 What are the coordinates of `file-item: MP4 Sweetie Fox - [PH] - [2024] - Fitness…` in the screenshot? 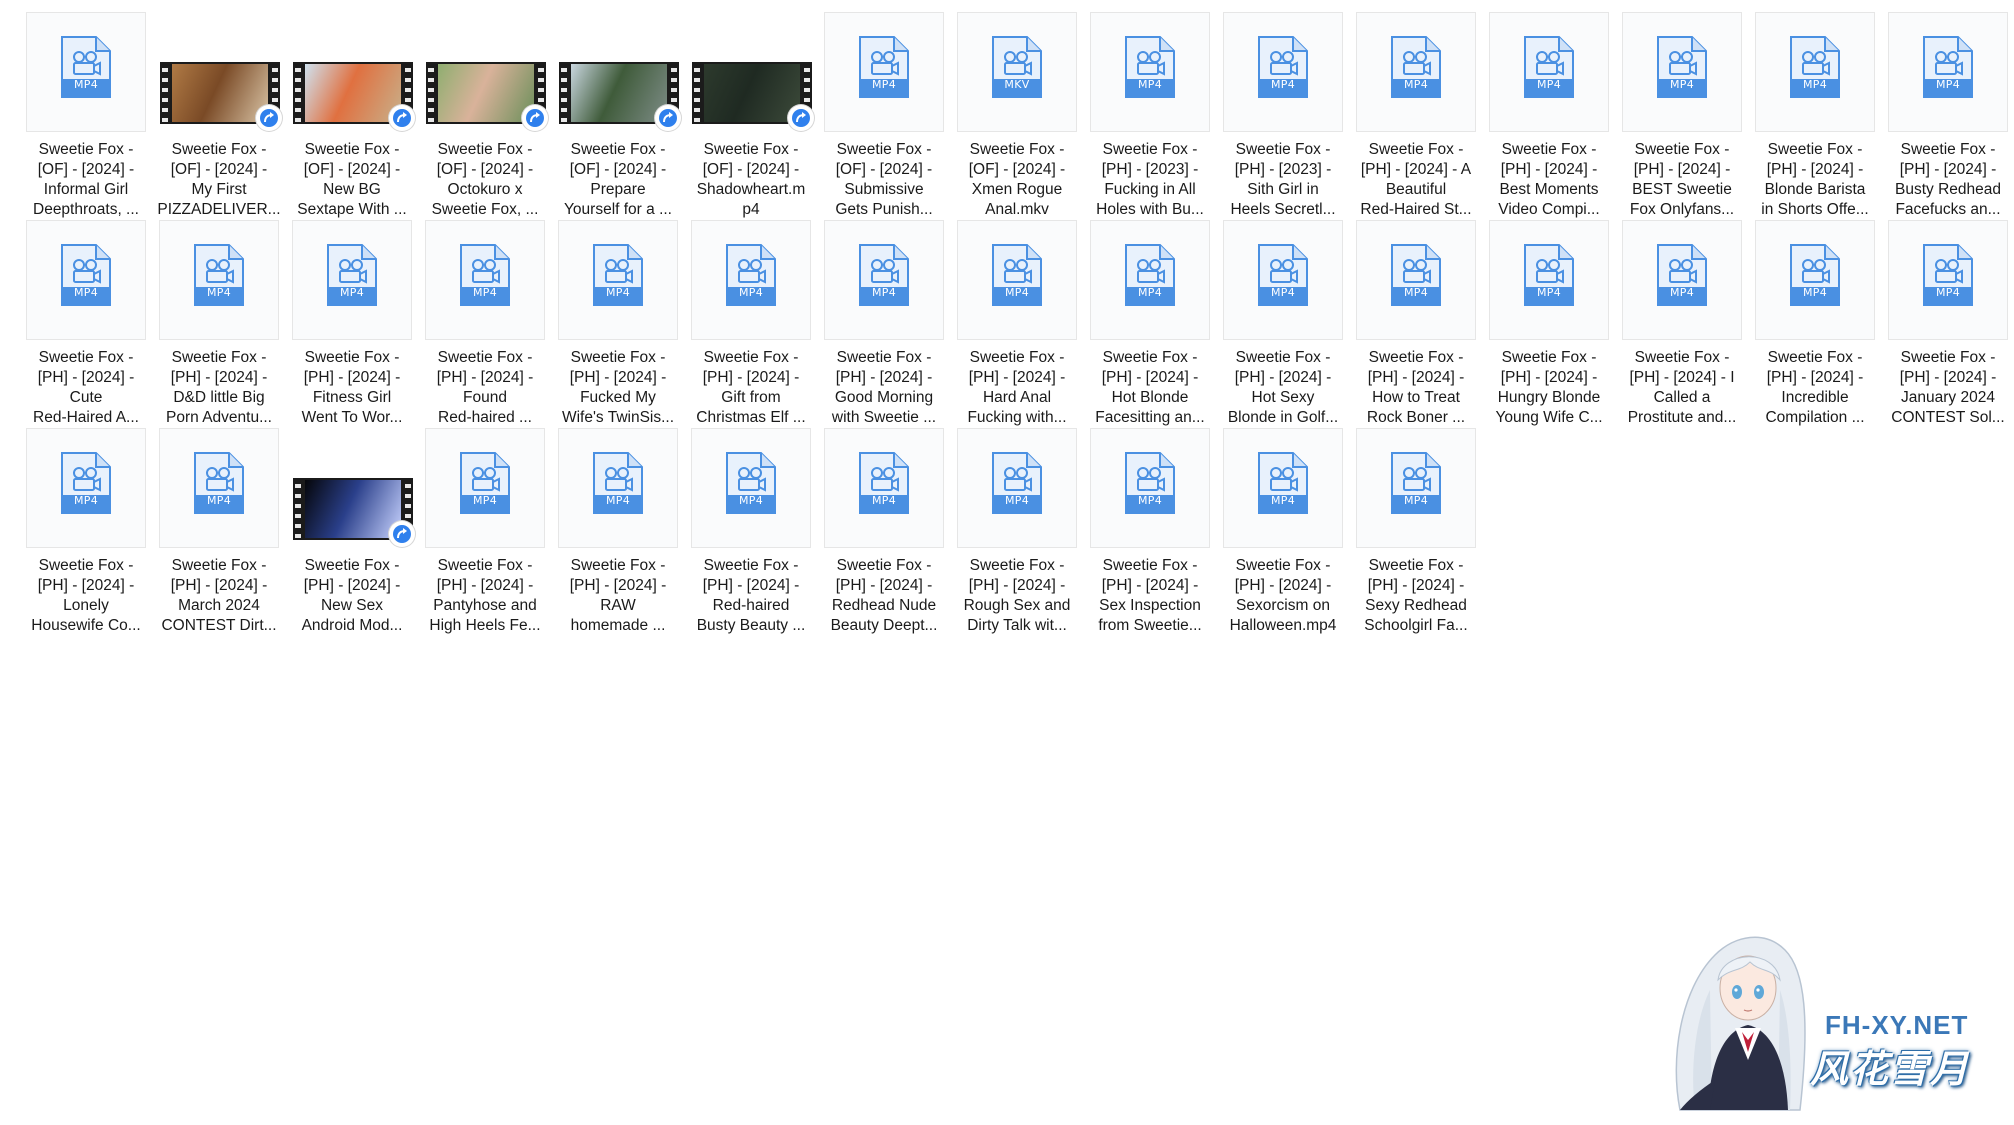 It's located at (352, 322).